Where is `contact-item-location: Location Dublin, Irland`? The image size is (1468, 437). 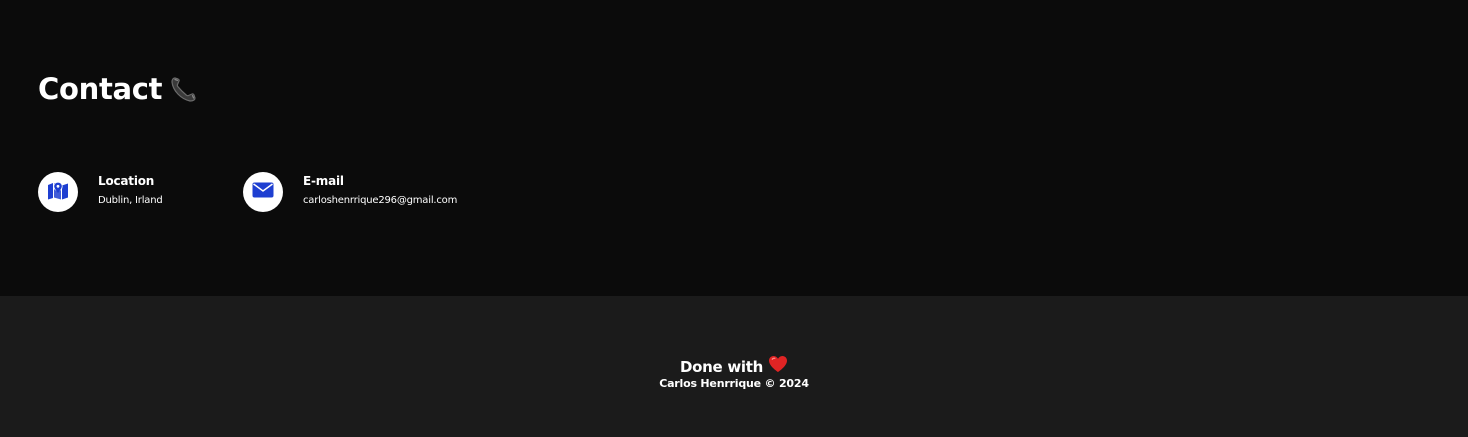 contact-item-location: Location Dublin, Irland is located at coordinates (100, 192).